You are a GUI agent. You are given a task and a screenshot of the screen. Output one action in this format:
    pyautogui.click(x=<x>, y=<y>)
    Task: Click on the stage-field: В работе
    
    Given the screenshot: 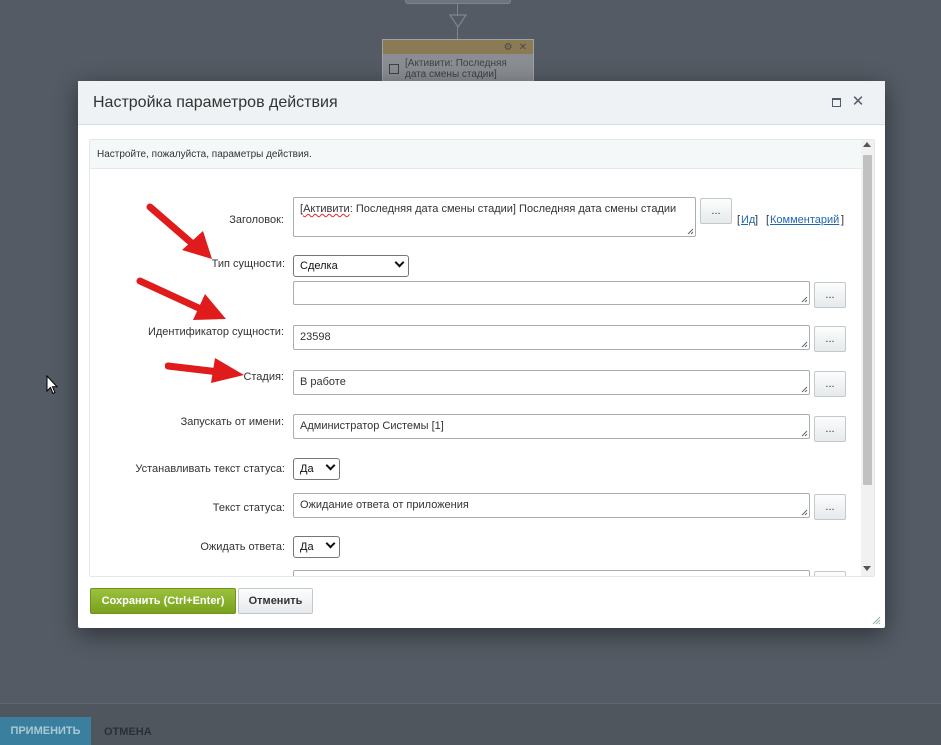 What is the action you would take?
    pyautogui.click(x=551, y=382)
    